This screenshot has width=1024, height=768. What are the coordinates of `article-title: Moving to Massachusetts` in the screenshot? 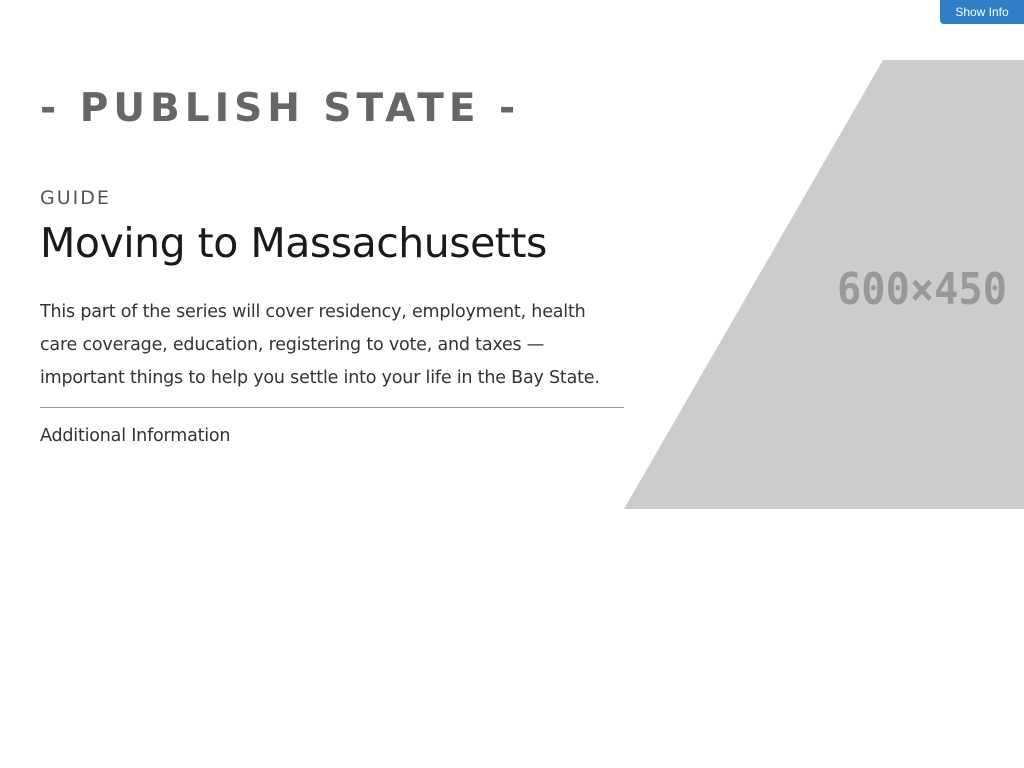 It's located at (293, 243).